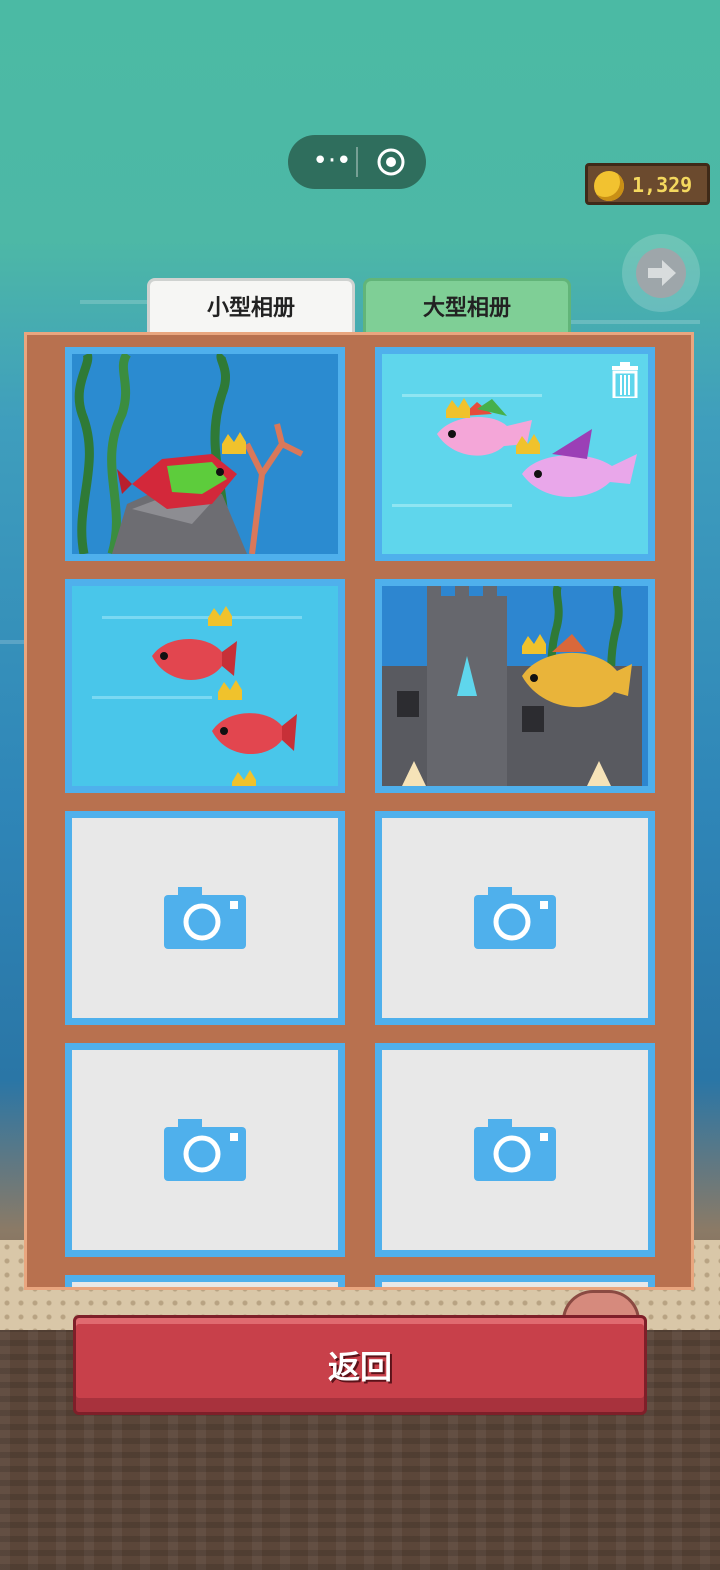 Image resolution: width=720 pixels, height=1570 pixels. Describe the element at coordinates (630, 322) in the screenshot. I see `water-streak` at that location.